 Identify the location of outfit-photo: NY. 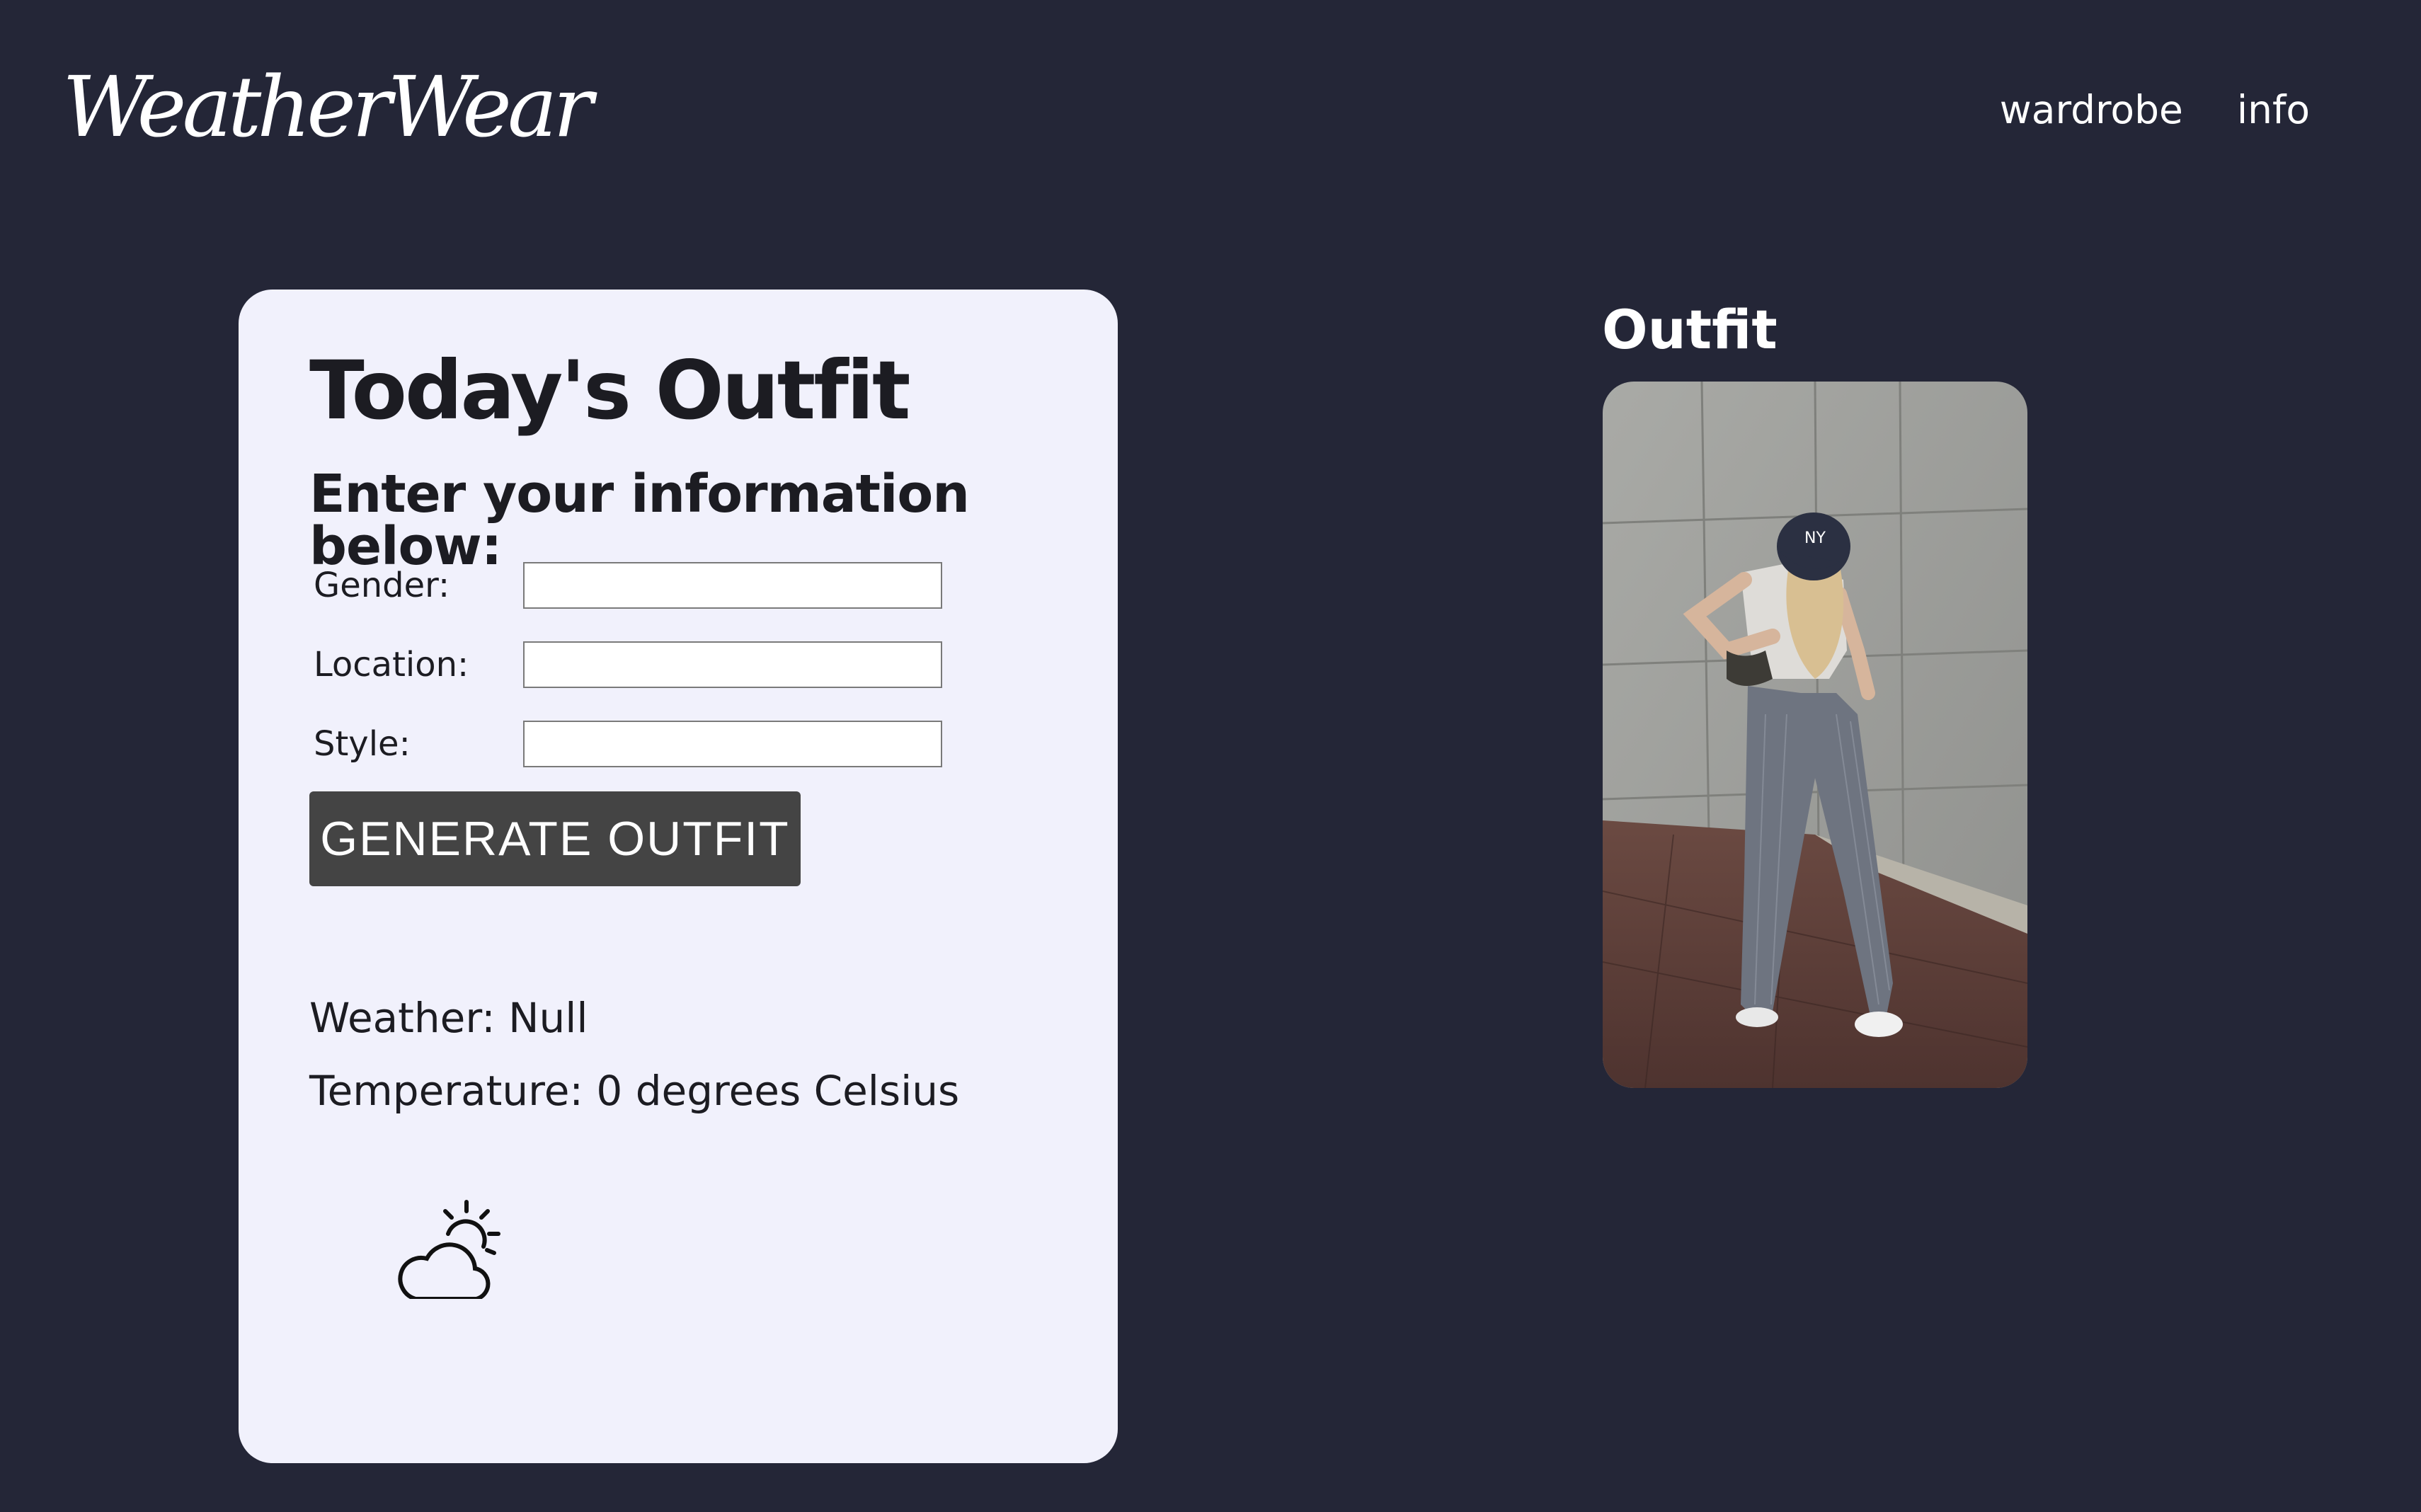
(1815, 735).